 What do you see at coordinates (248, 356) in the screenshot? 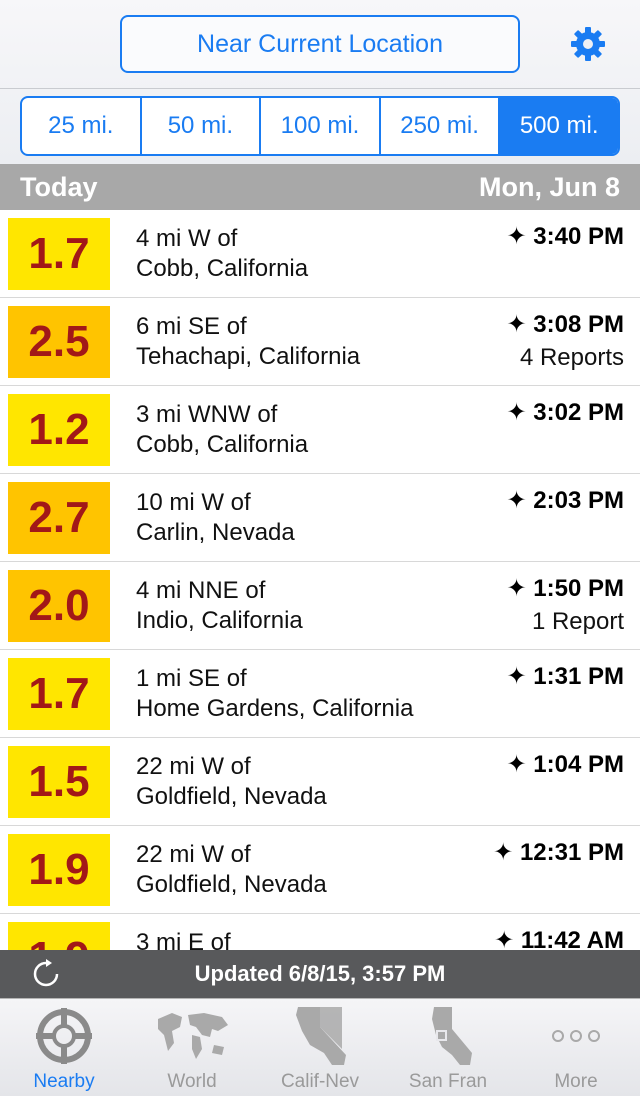
I see `location-line-2: Tehachapi, California` at bounding box center [248, 356].